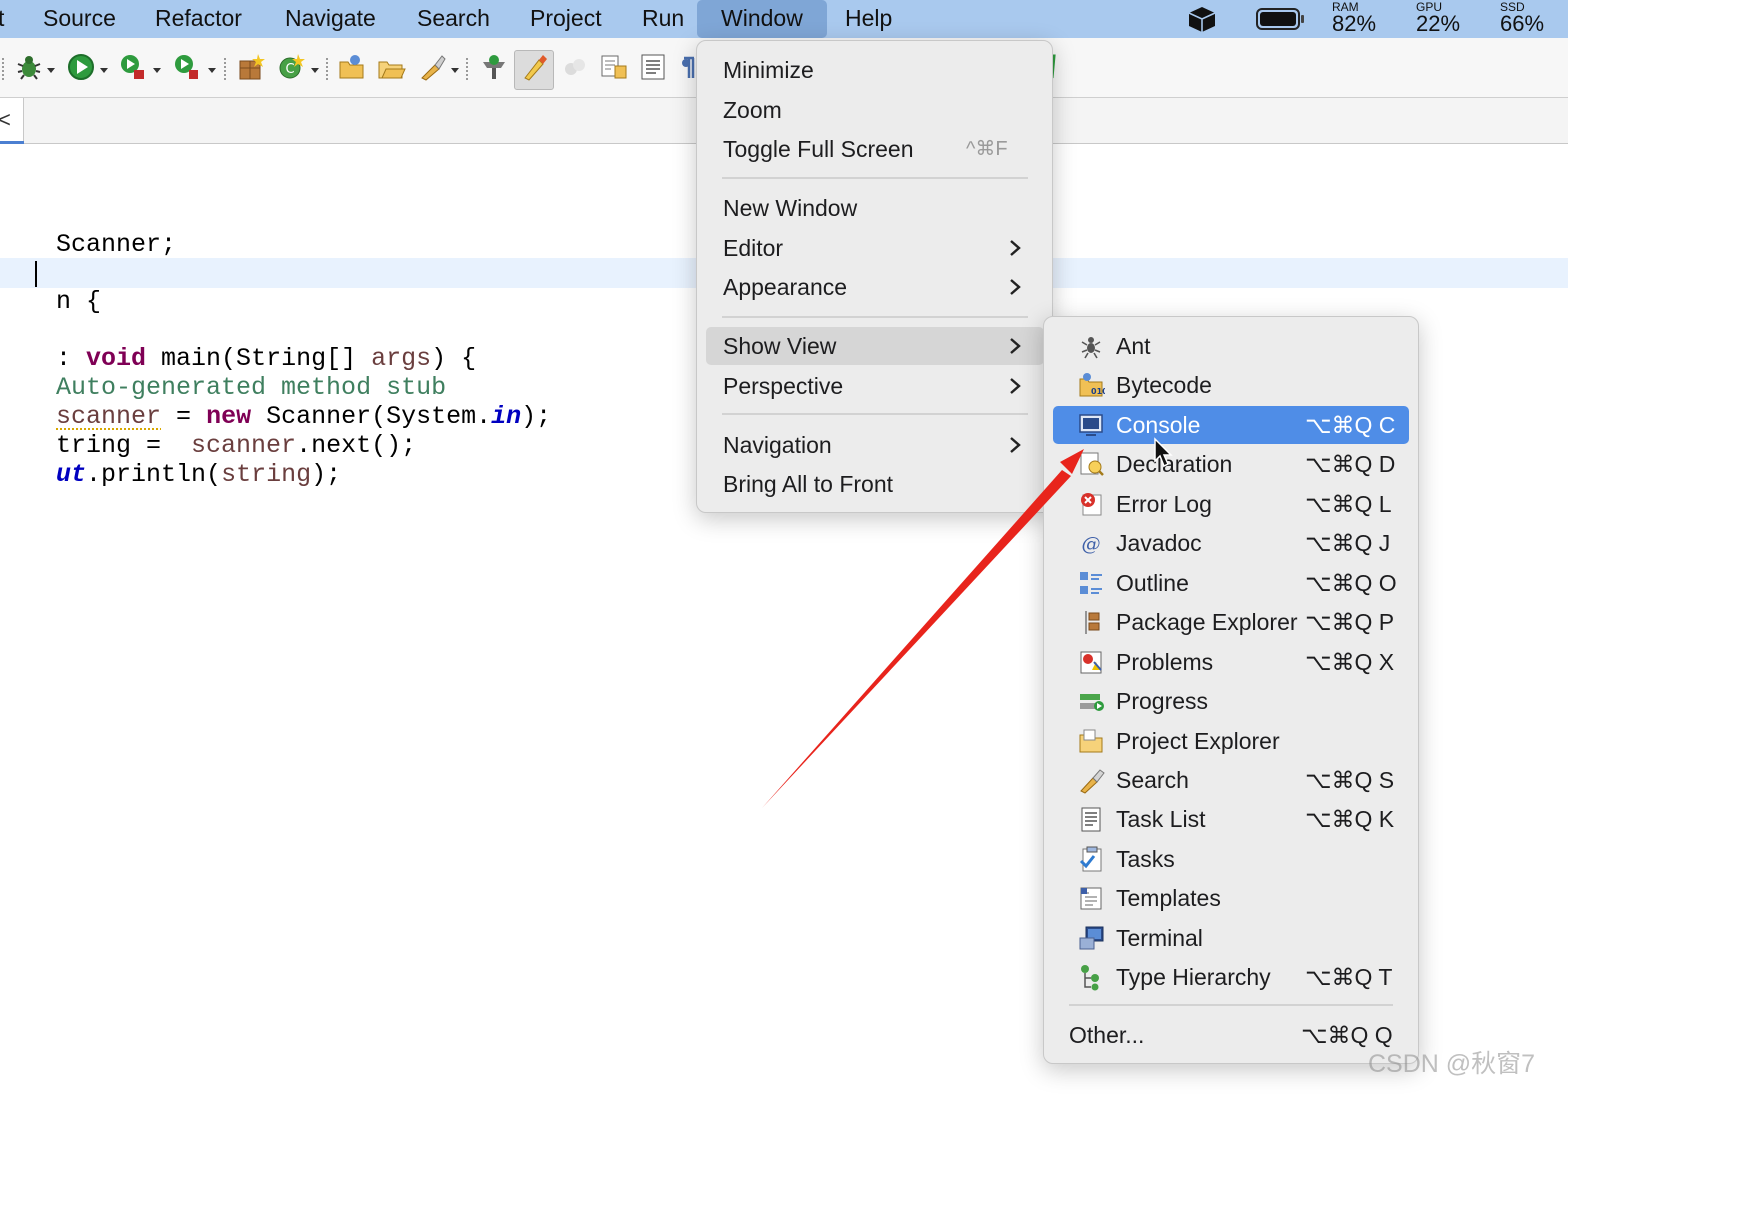  Describe the element at coordinates (12, 121) in the screenshot. I see `editor-tab: <` at that location.